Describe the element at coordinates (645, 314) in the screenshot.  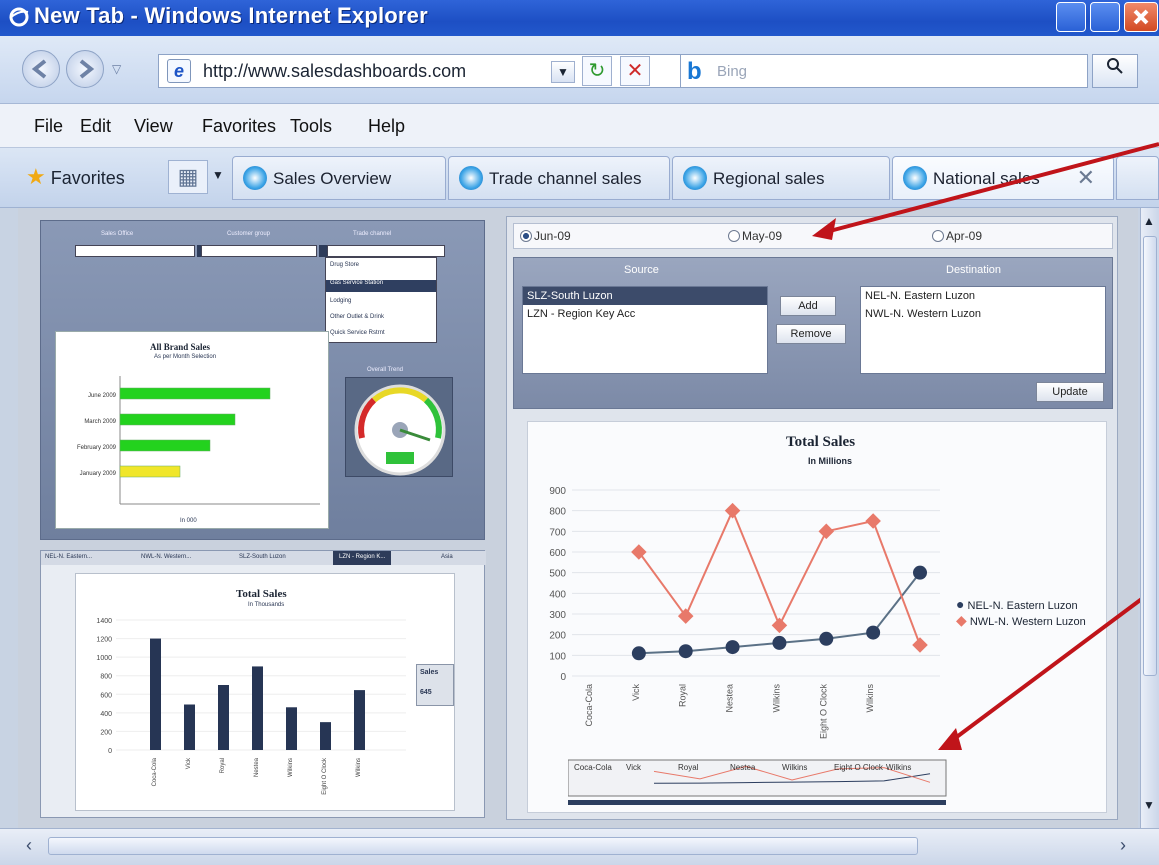
I see `list-item: LZN - Region Key Acc` at that location.